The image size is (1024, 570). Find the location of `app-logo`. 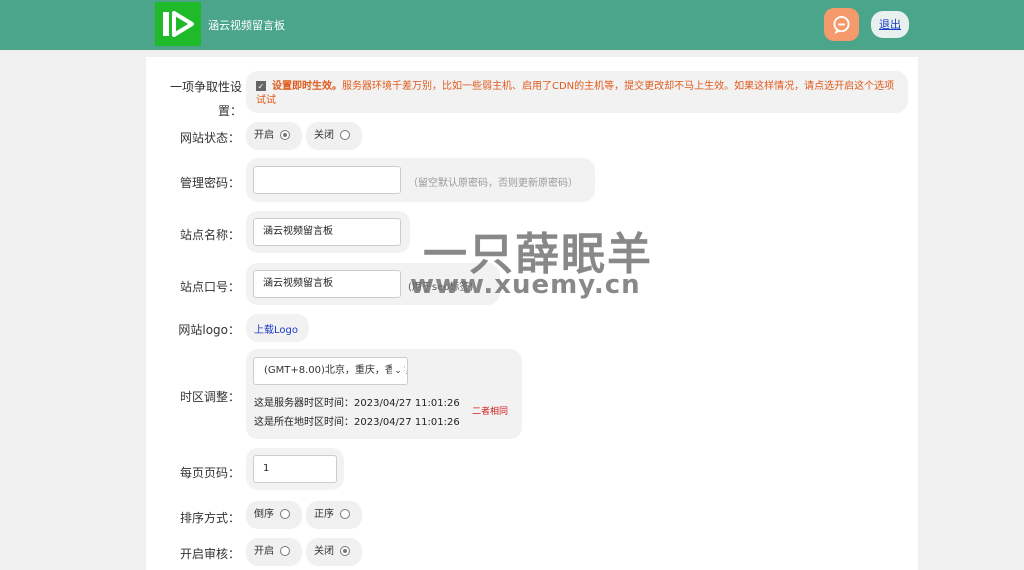

app-logo is located at coordinates (178, 24).